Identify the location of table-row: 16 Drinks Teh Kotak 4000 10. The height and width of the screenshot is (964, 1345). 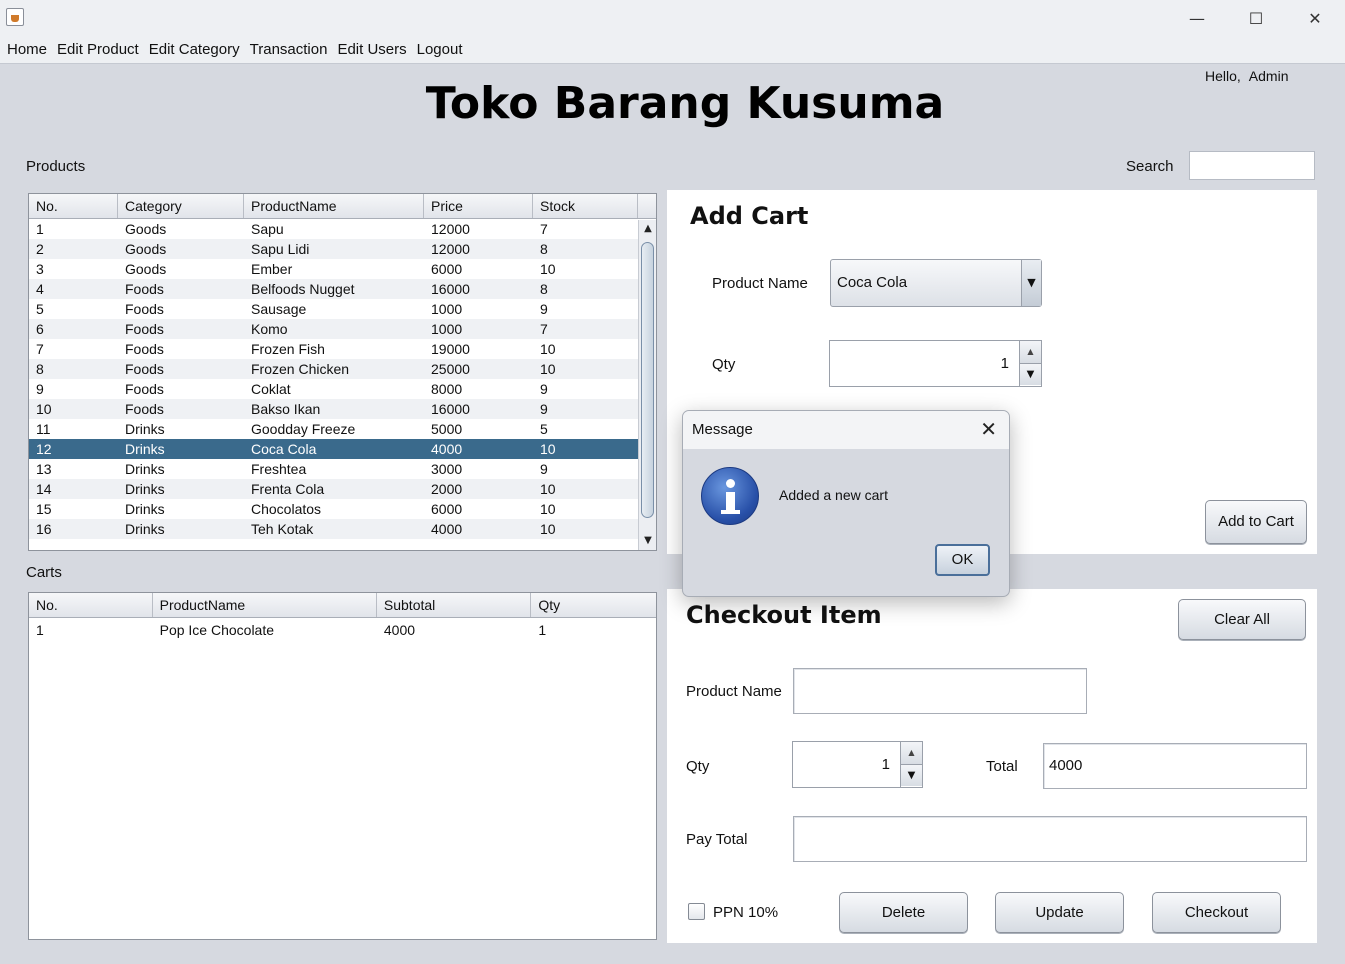
(342, 529).